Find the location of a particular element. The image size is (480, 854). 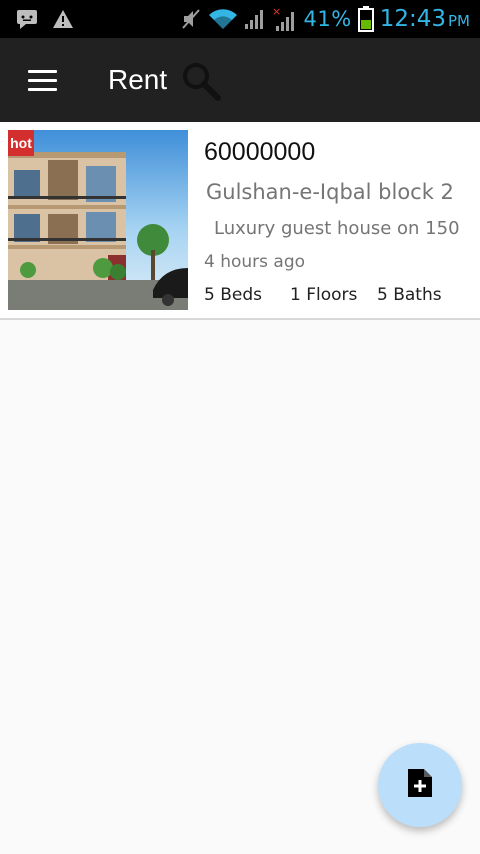

listing-baths: 5 Baths is located at coordinates (409, 295).